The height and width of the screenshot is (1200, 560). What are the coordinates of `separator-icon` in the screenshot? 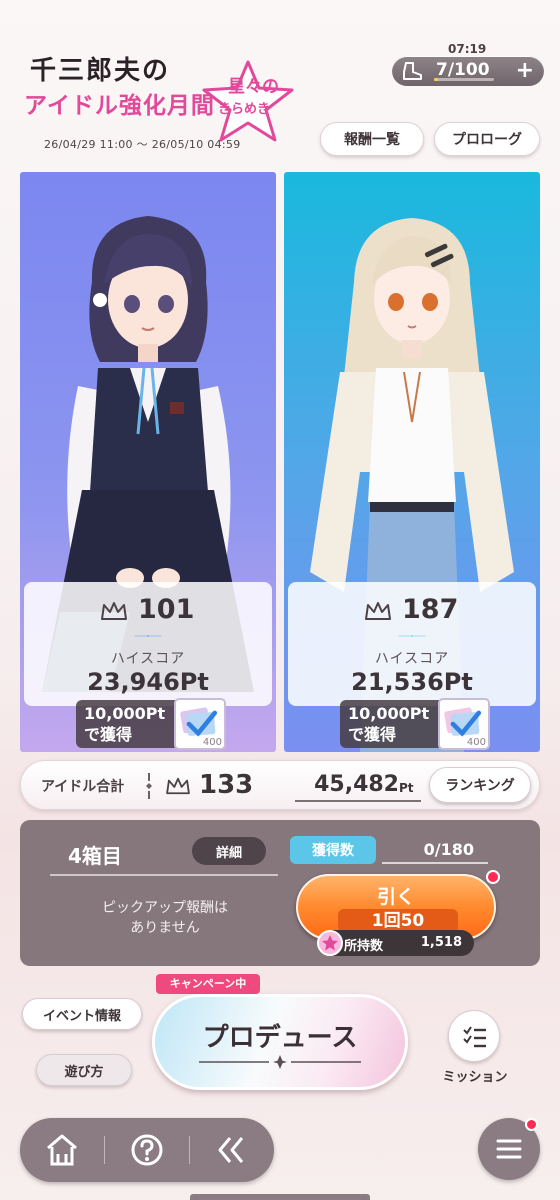 It's located at (149, 786).